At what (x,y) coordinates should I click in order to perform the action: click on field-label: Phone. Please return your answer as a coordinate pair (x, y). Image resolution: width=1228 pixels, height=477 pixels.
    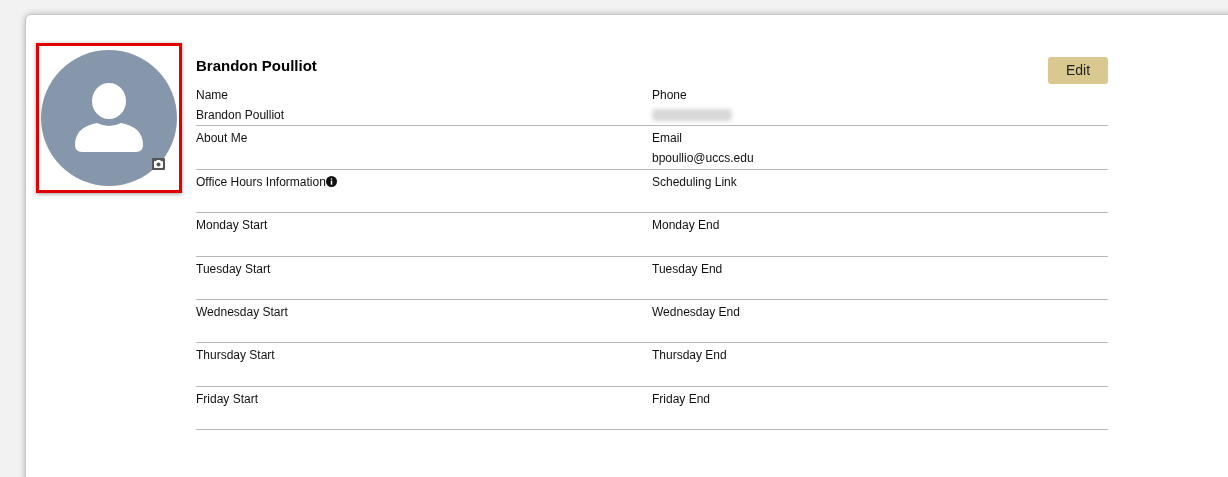
    Looking at the image, I should click on (669, 95).